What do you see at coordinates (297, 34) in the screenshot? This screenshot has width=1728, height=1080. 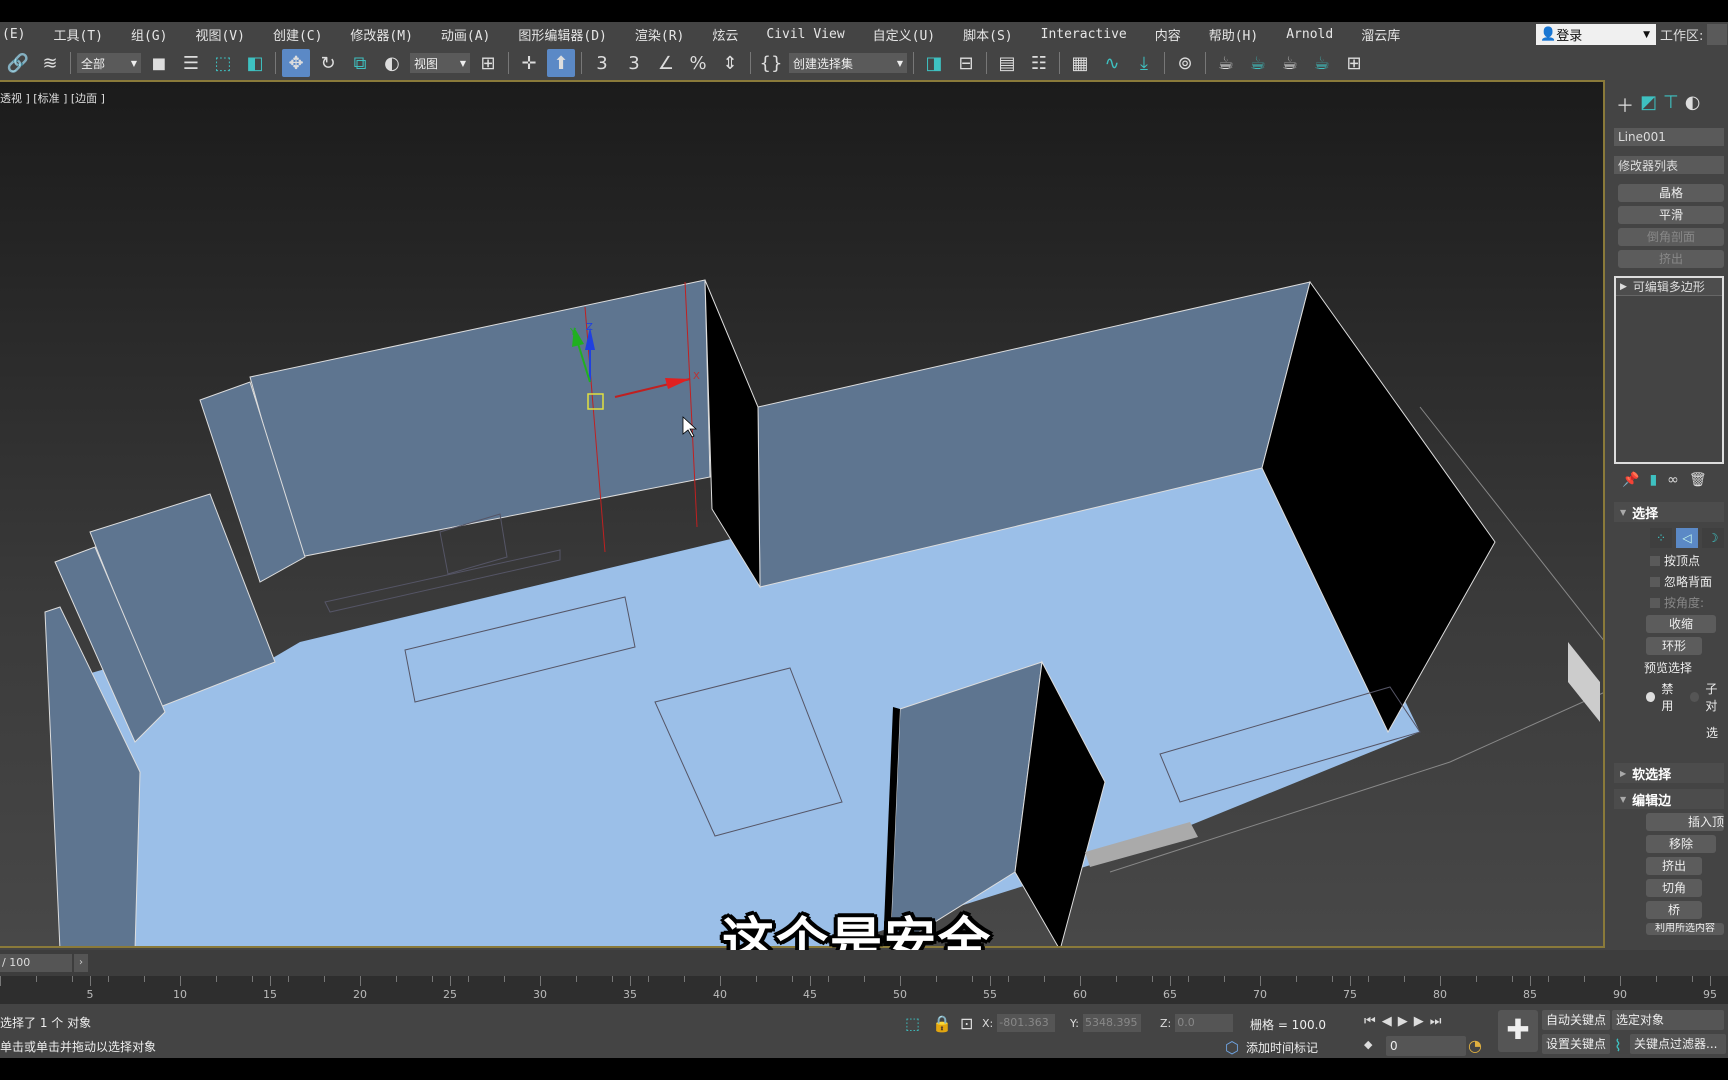 I see `menu-create: 创建(C)` at bounding box center [297, 34].